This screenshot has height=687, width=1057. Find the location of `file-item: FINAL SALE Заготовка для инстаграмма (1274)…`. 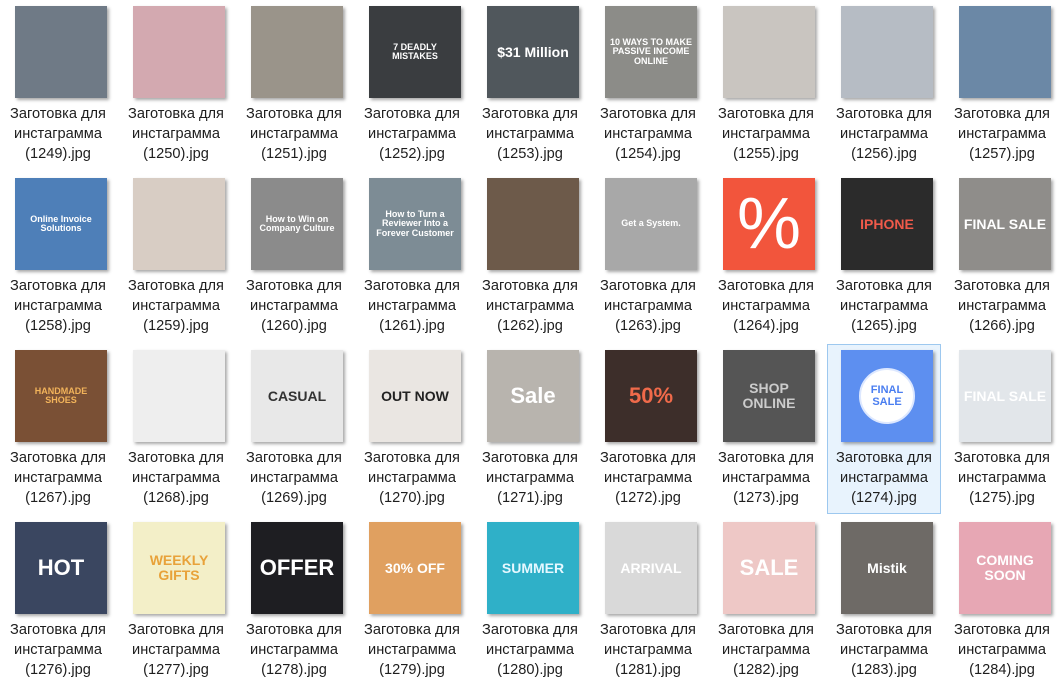

file-item: FINAL SALE Заготовка для инстаграмма (1274)… is located at coordinates (884, 429).